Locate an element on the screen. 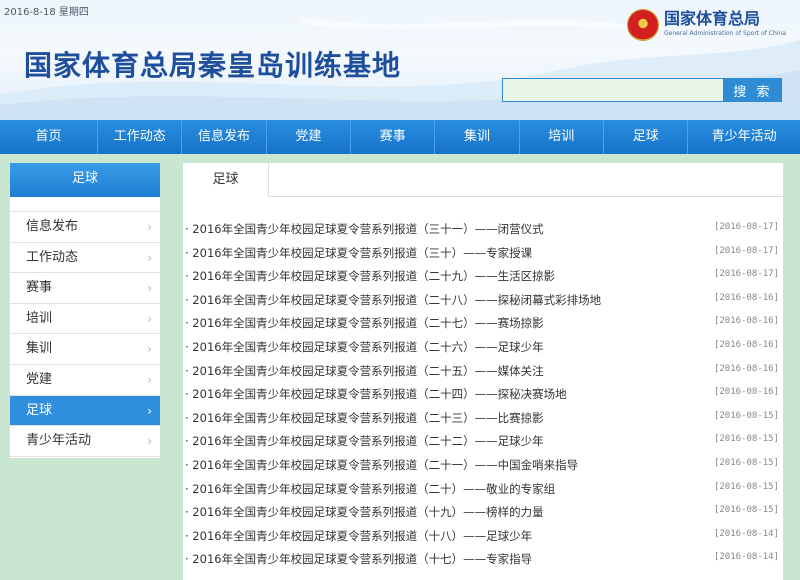 This screenshot has width=800, height=580. nav-item-home: 首页 is located at coordinates (49, 137).